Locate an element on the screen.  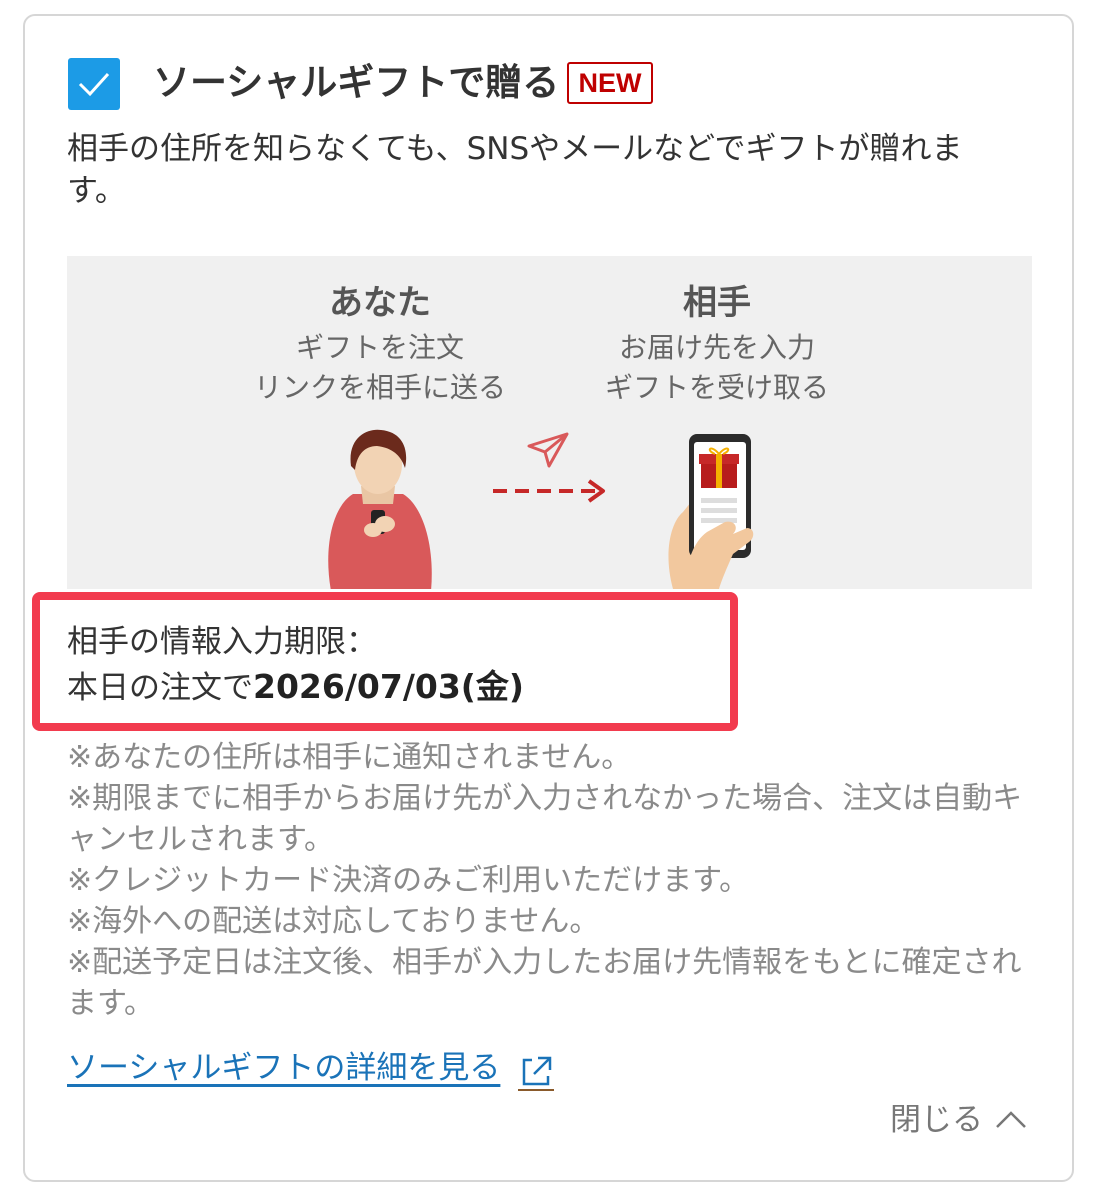
close-button: 閉じる is located at coordinates (958, 1120).